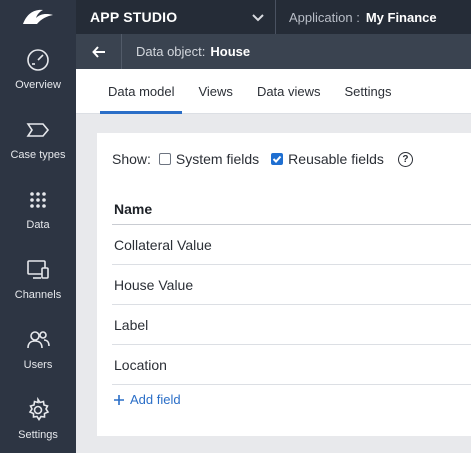 The width and height of the screenshot is (471, 453). I want to click on object-title: Data object: House, so click(186, 51).